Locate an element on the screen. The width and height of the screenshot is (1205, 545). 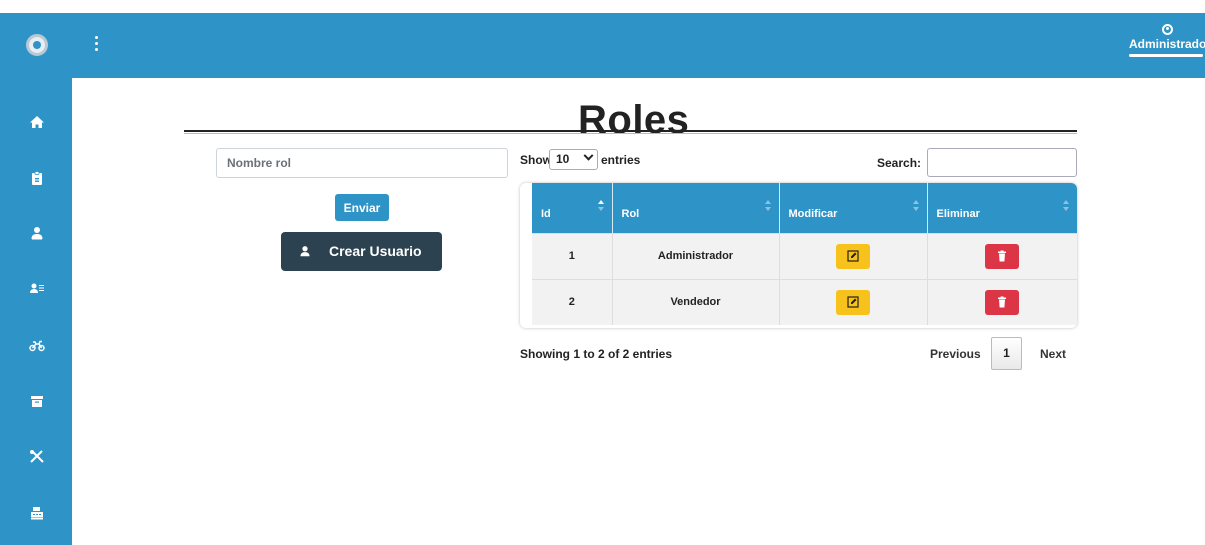
create-user-label: Crear Usuario is located at coordinates (375, 251).